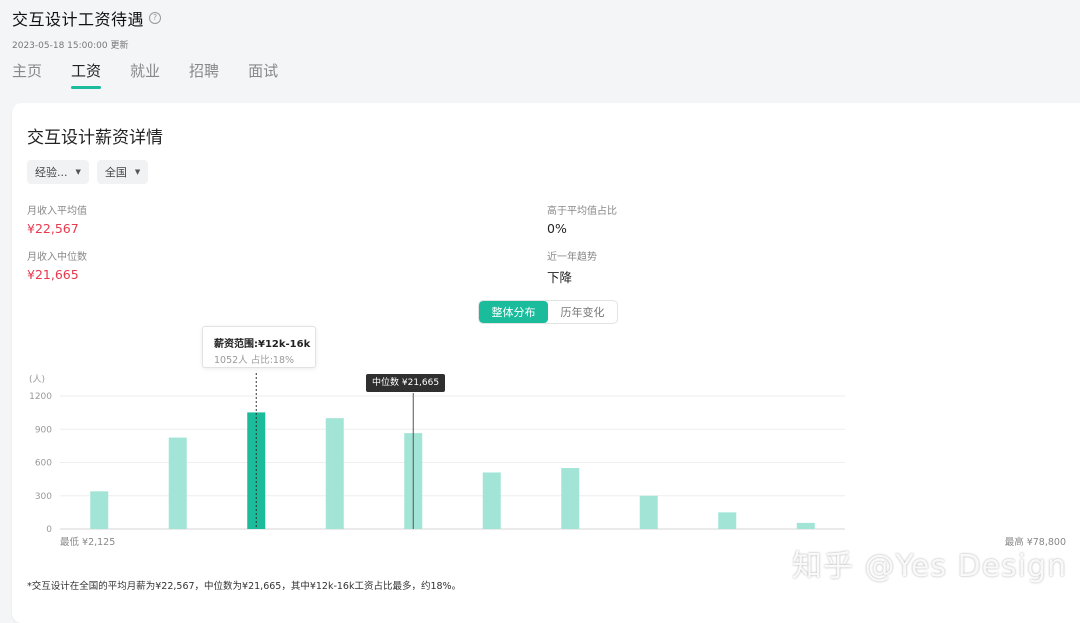 The height and width of the screenshot is (623, 1080). I want to click on page-title: 交互设计工资待遇, so click(78, 19).